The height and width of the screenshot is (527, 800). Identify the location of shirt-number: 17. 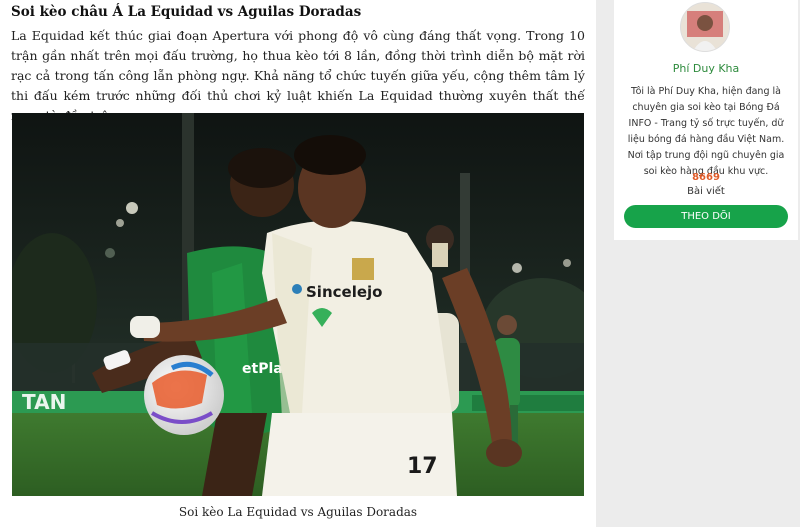
(422, 466).